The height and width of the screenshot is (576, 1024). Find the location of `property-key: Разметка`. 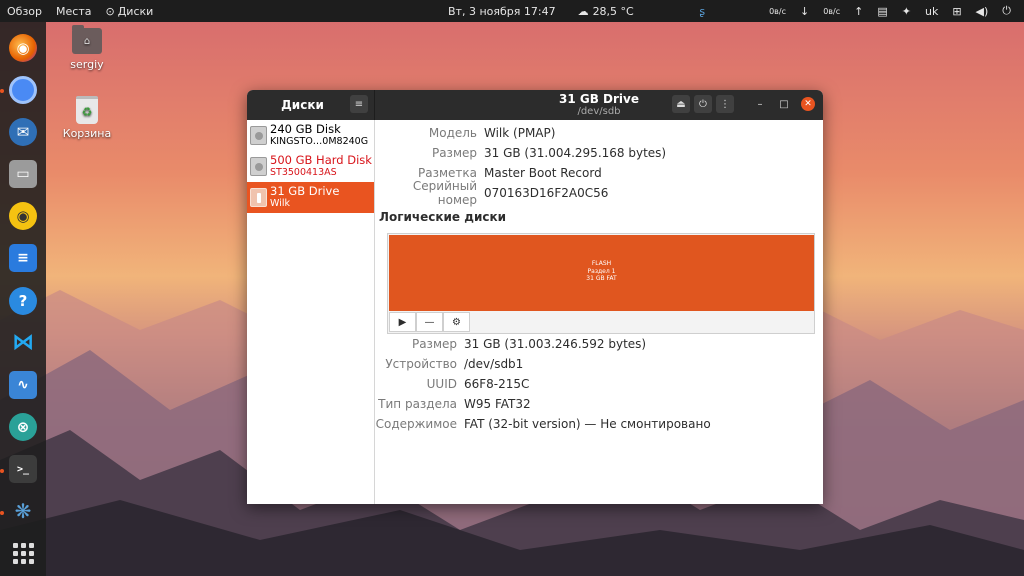

property-key: Разметка is located at coordinates (447, 173).